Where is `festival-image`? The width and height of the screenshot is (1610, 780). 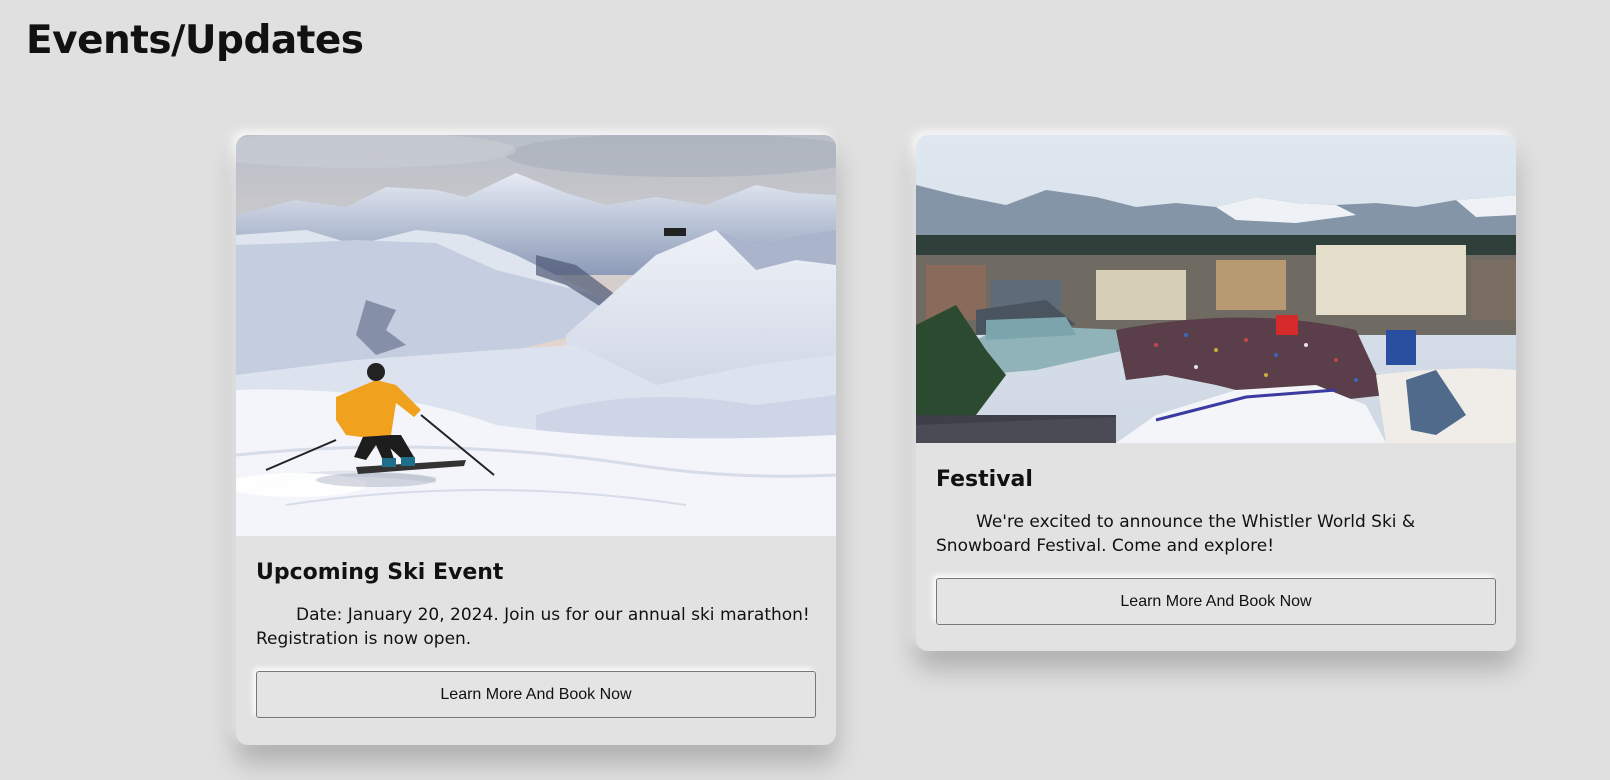
festival-image is located at coordinates (1216, 289).